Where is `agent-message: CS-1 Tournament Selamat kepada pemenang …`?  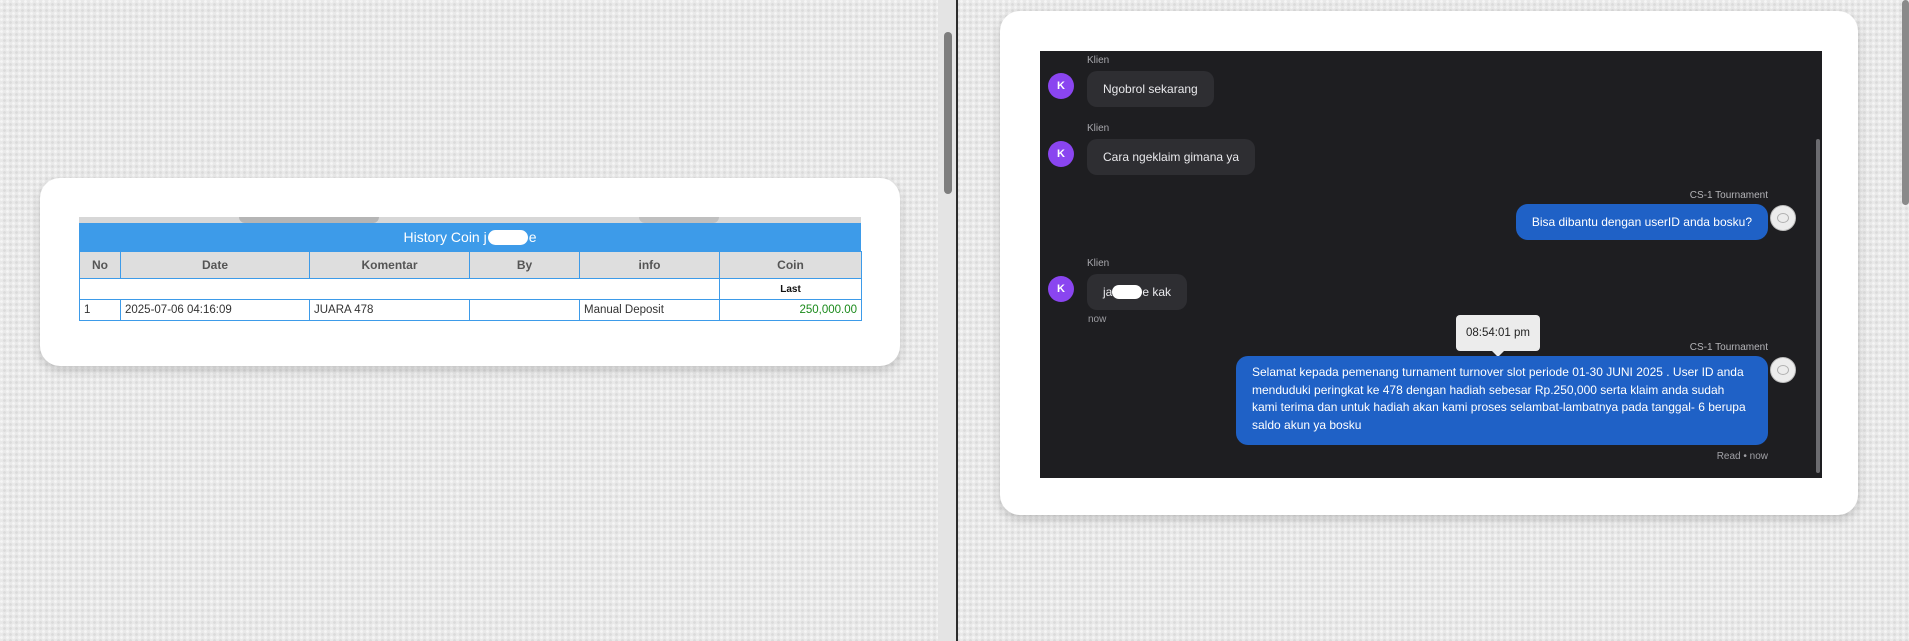
agent-message: CS-1 Tournament Selamat kepada pemenang … is located at coordinates (1502, 393).